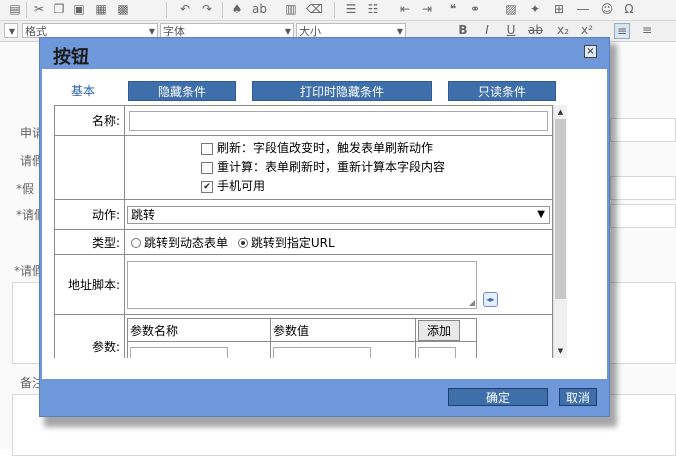  Describe the element at coordinates (629, 9) in the screenshot. I see `special-char-icon: Ω` at that location.